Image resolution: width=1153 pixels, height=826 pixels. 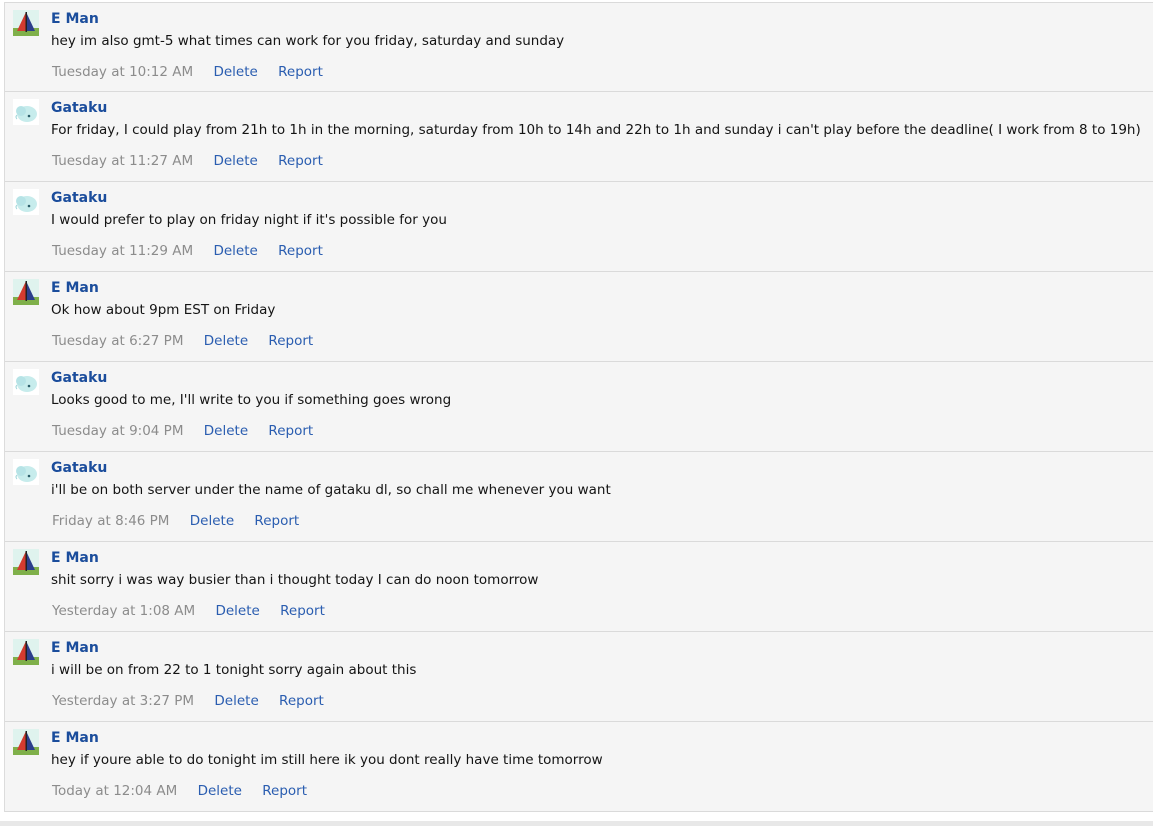 What do you see at coordinates (190, 341) in the screenshot?
I see `message-meta: Tuesday at 6:27 PM Delete Report` at bounding box center [190, 341].